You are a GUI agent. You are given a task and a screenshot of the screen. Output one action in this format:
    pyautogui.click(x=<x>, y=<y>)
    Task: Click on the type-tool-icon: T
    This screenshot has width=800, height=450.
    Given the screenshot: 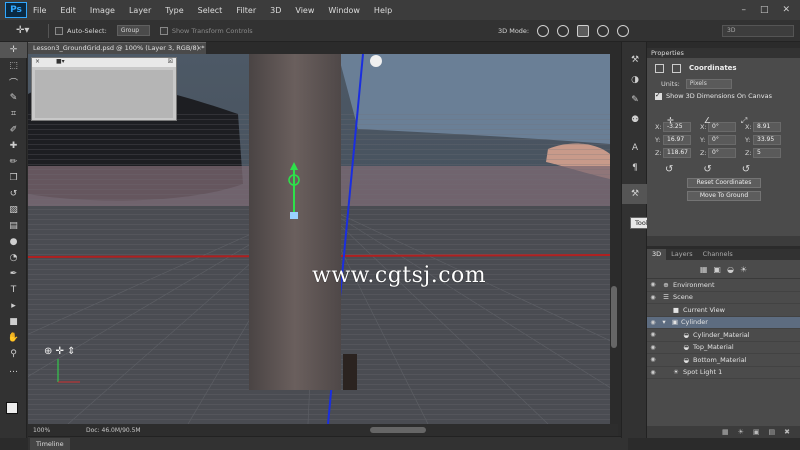 What is the action you would take?
    pyautogui.click(x=13, y=290)
    